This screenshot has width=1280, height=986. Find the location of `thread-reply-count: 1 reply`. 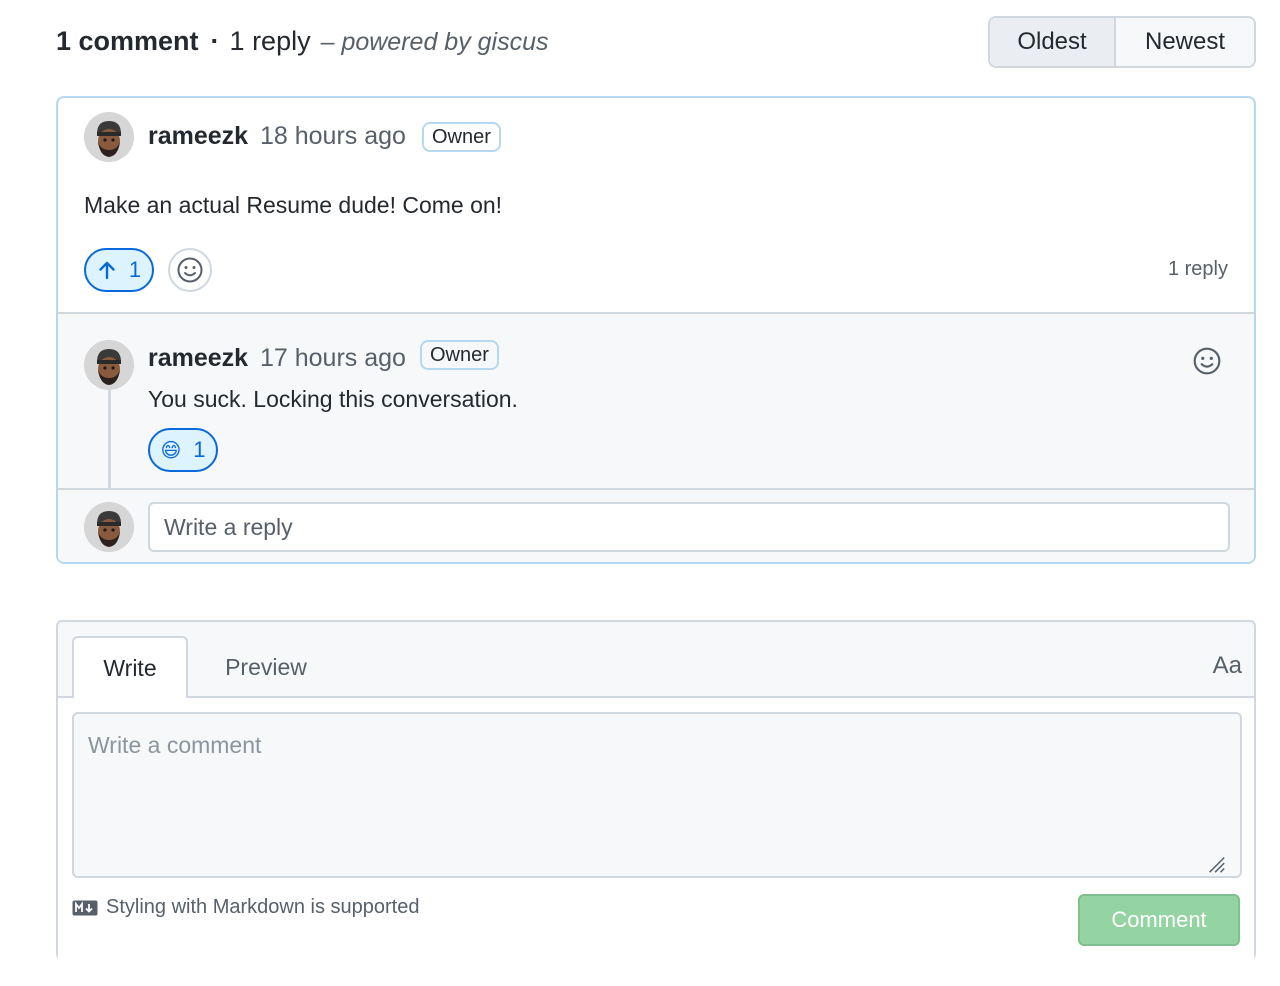

thread-reply-count: 1 reply is located at coordinates (1197, 269).